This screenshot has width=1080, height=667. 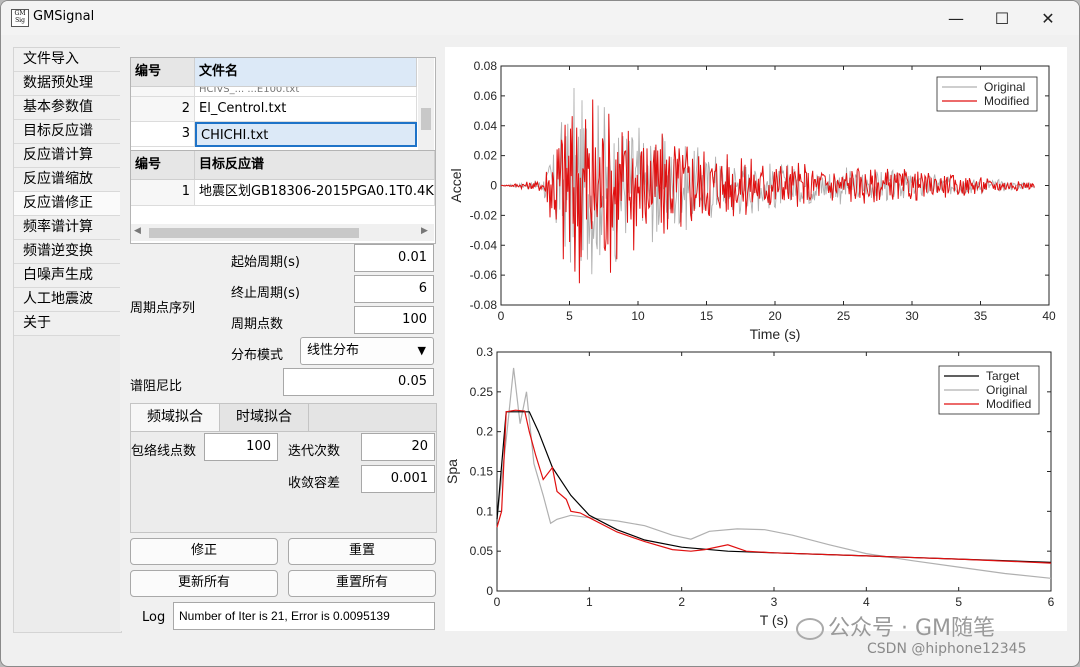 What do you see at coordinates (257, 355) in the screenshot?
I see `distribution-label: 分布模式` at bounding box center [257, 355].